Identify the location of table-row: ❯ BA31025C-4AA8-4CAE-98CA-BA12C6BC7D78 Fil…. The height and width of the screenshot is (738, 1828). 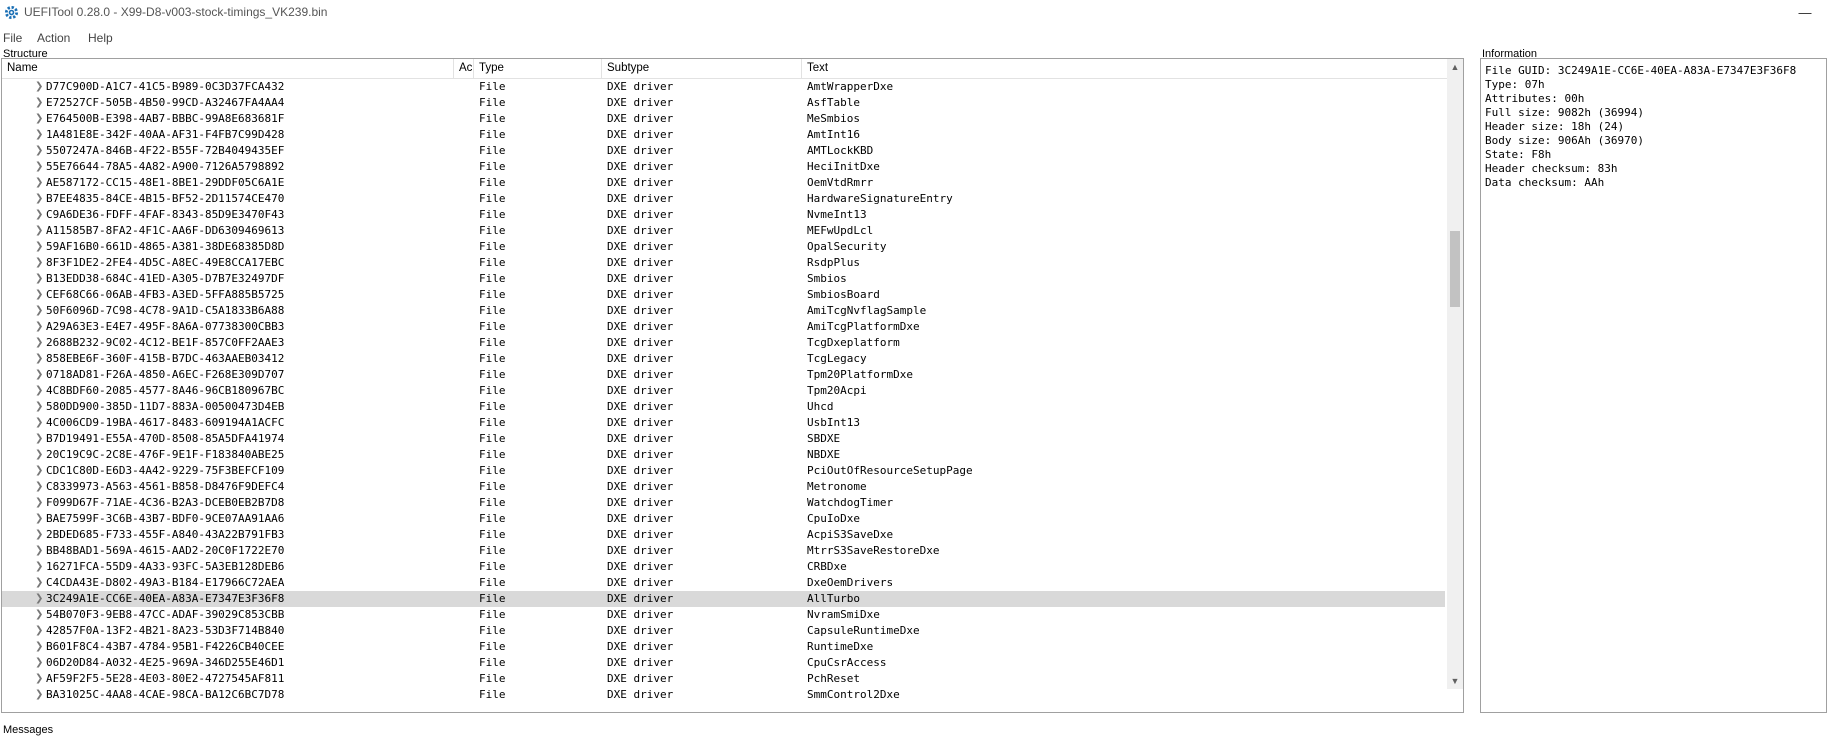
(723, 695).